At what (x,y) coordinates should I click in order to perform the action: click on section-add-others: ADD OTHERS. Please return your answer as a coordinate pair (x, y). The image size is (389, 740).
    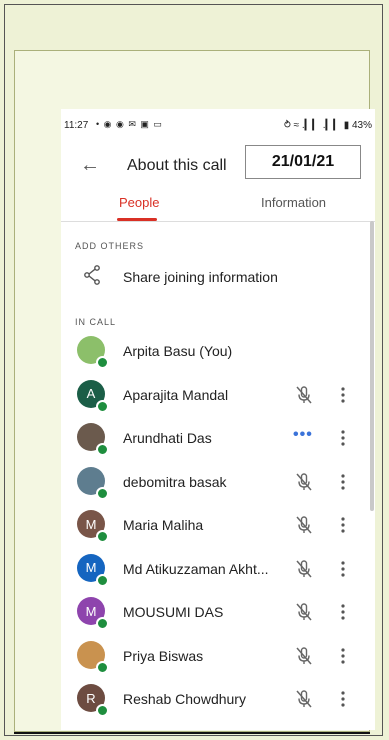
    Looking at the image, I should click on (110, 246).